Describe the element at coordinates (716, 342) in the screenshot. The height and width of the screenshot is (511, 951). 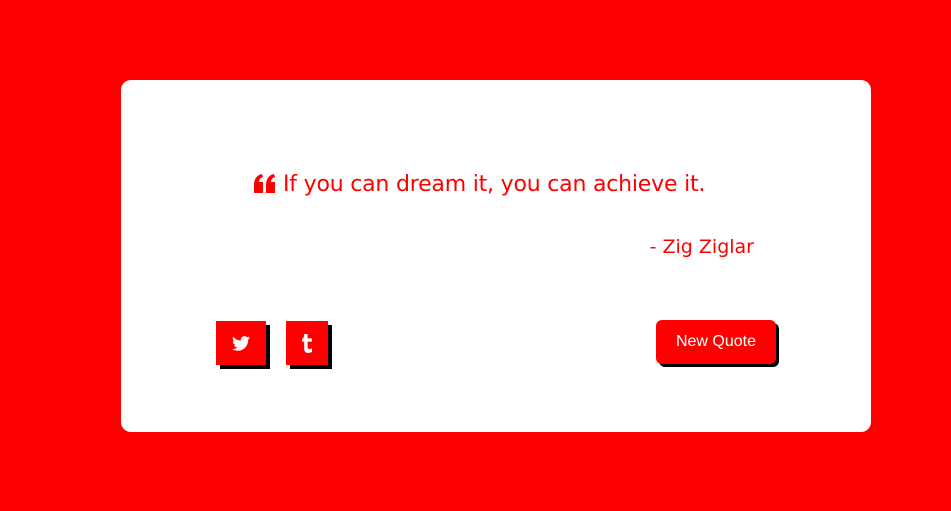
I see `new-quote-button: New Quote` at that location.